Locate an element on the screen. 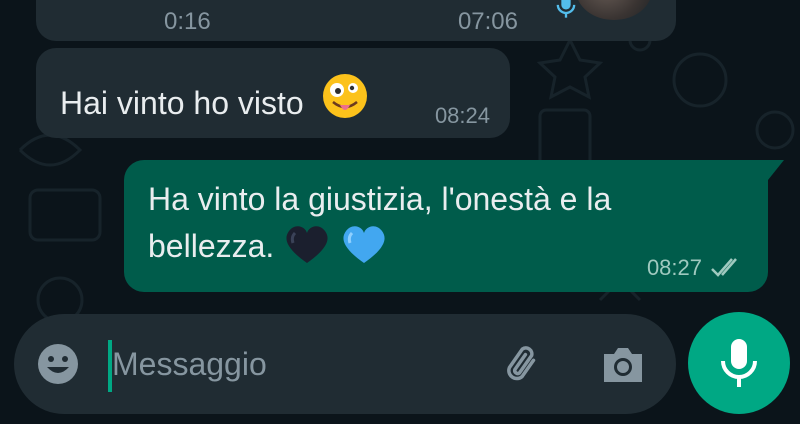  voice-message-bubble: 0:16 07:06 is located at coordinates (356, 20).